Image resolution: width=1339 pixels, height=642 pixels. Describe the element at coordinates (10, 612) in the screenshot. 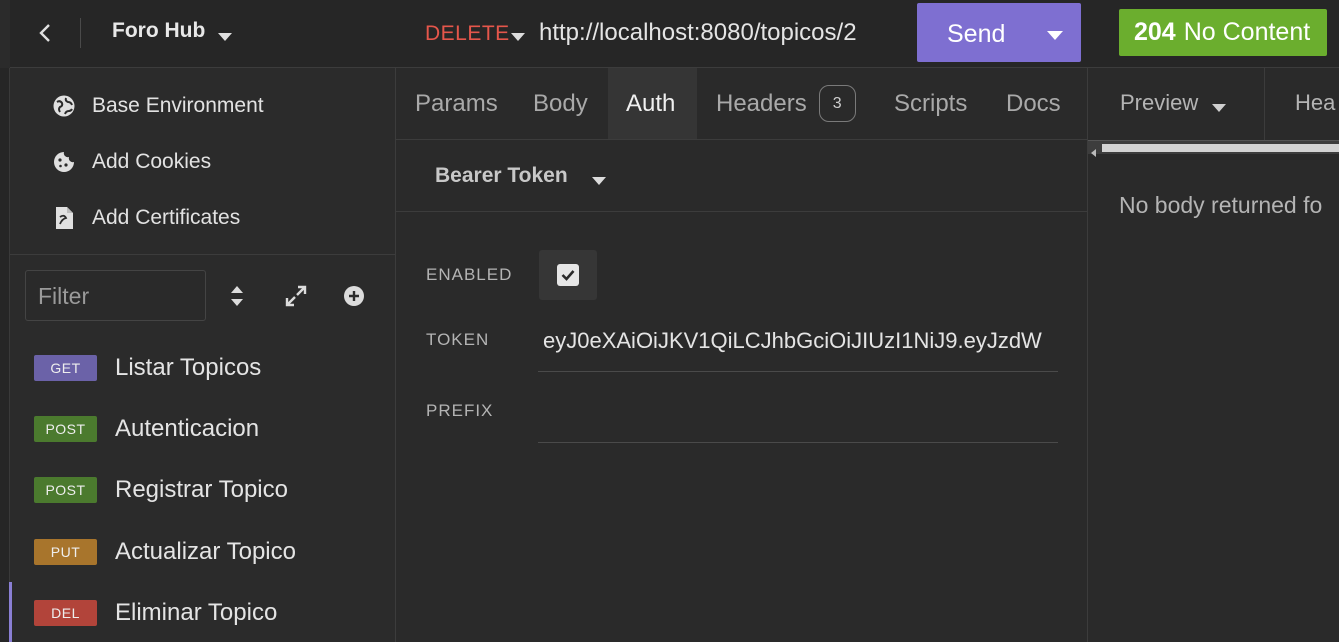

I see `active-request-indicator` at that location.